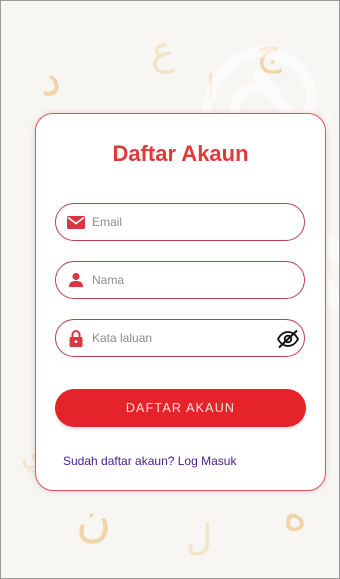  What do you see at coordinates (177, 280) in the screenshot?
I see `name-input` at bounding box center [177, 280].